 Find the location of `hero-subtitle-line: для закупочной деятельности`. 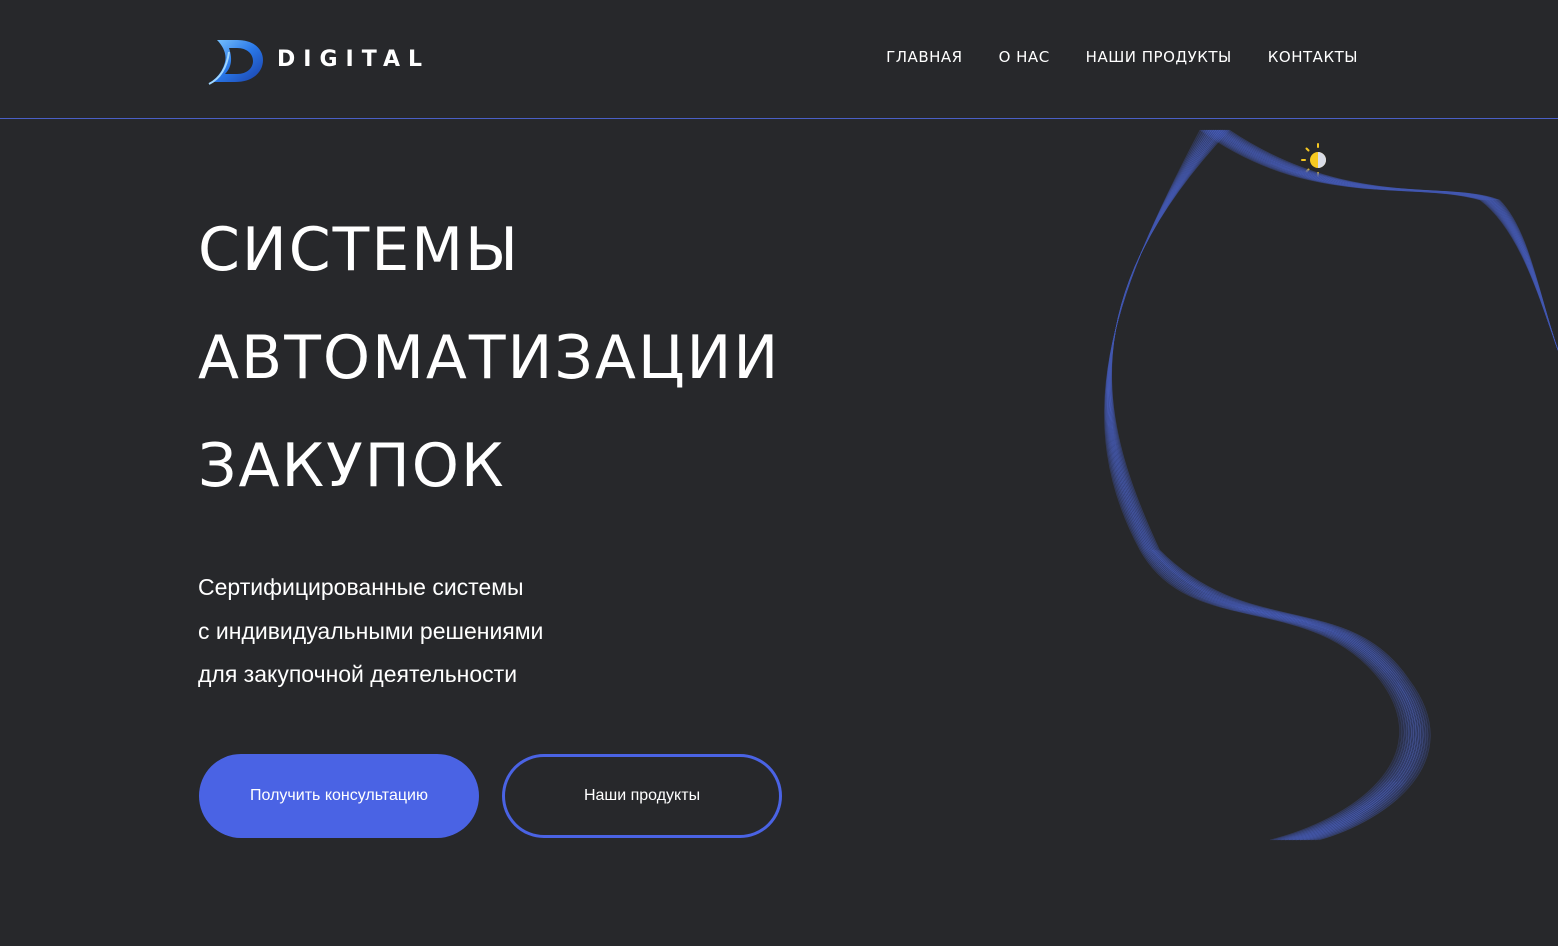

hero-subtitle-line: для закупочной деятельности is located at coordinates (358, 674).